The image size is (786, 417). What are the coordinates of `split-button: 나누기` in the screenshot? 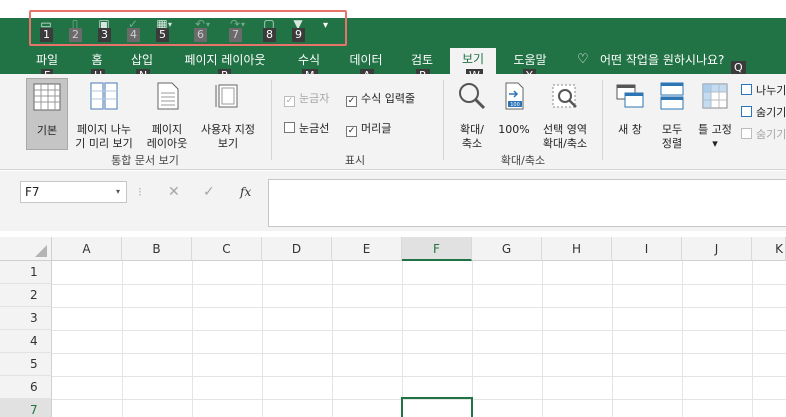 It's located at (763, 90).